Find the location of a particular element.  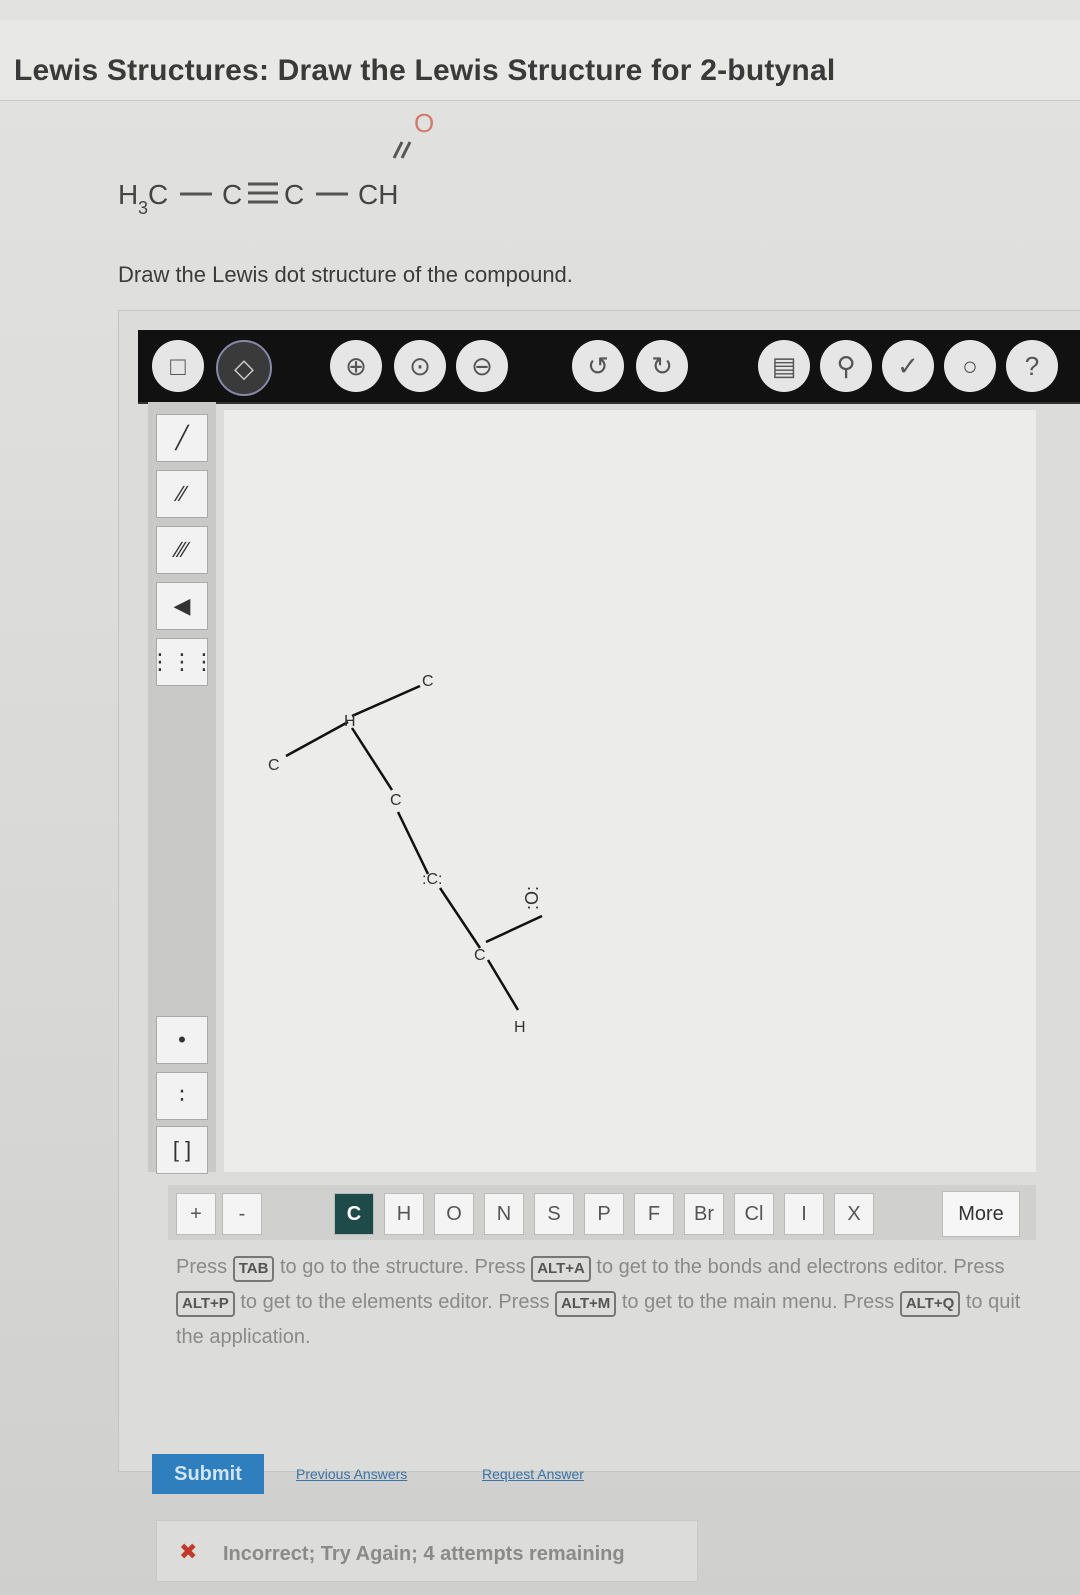

formula-oxygen: O is located at coordinates (424, 123).